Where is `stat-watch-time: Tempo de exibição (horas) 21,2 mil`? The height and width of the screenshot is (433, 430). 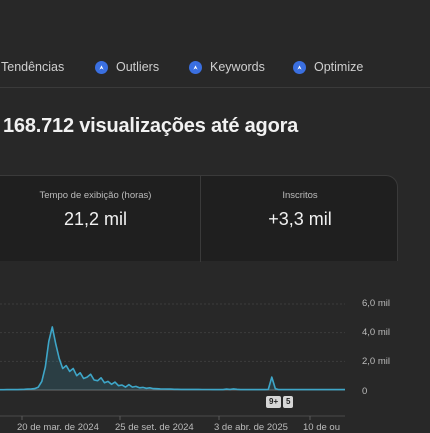
stat-watch-time: Tempo de exibição (horas) 21,2 mil is located at coordinates (100, 219).